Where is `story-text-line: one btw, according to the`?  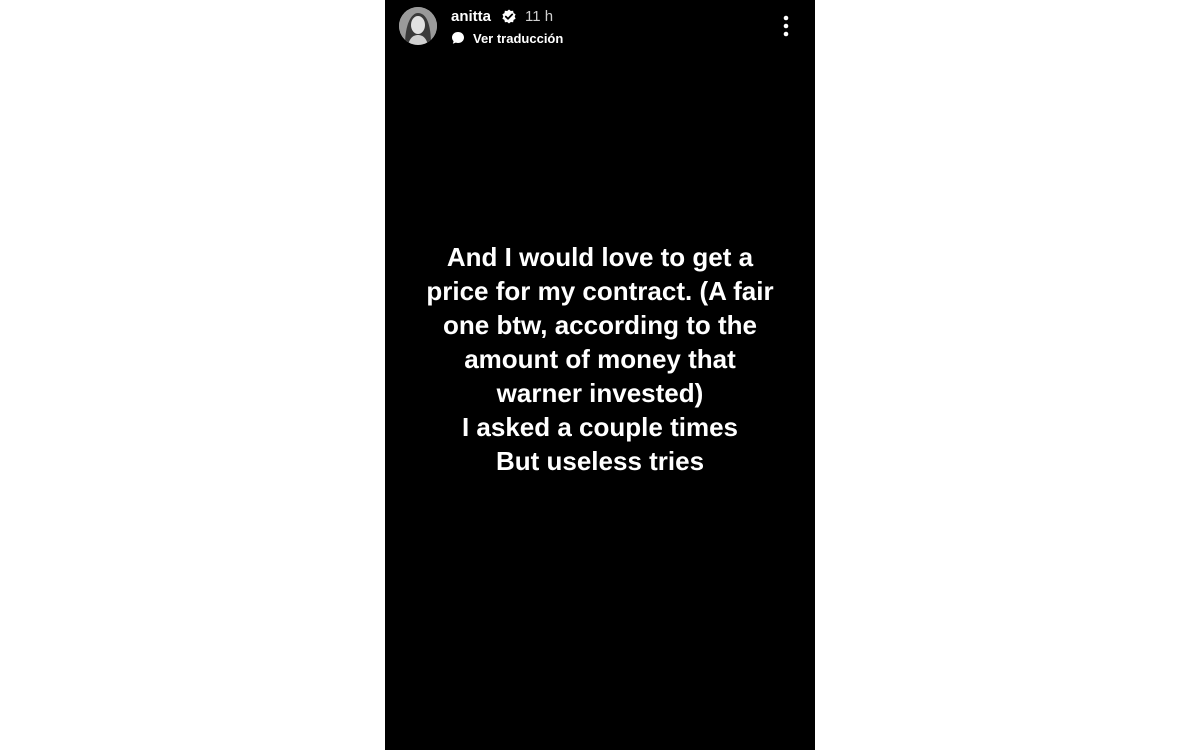 story-text-line: one btw, according to the is located at coordinates (600, 325).